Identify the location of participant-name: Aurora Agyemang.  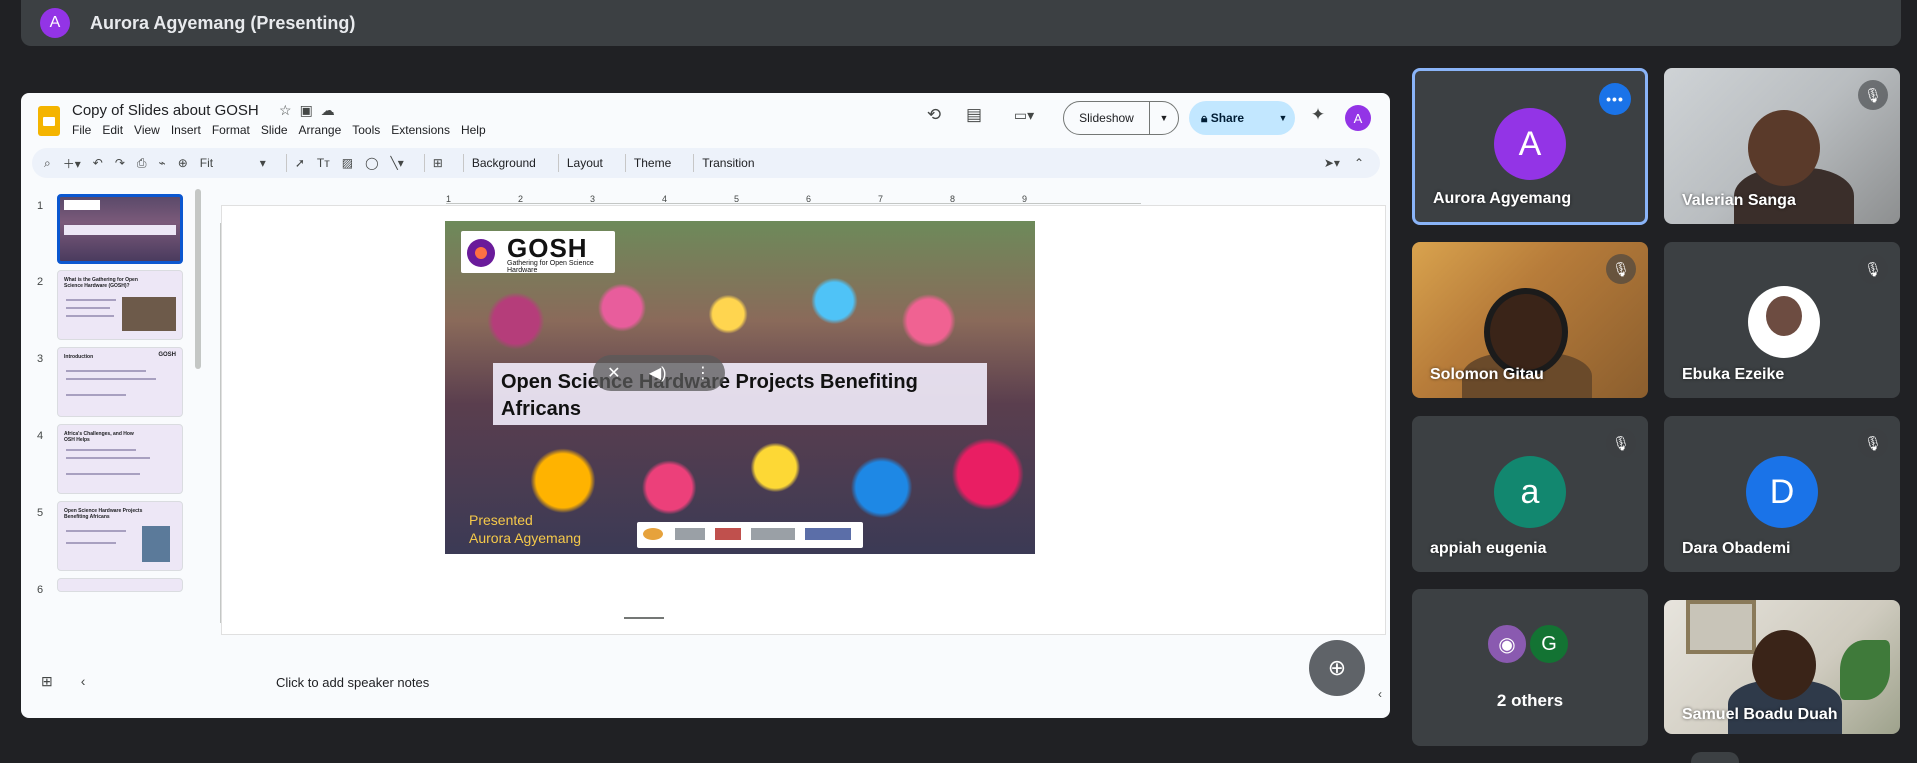
(1502, 198).